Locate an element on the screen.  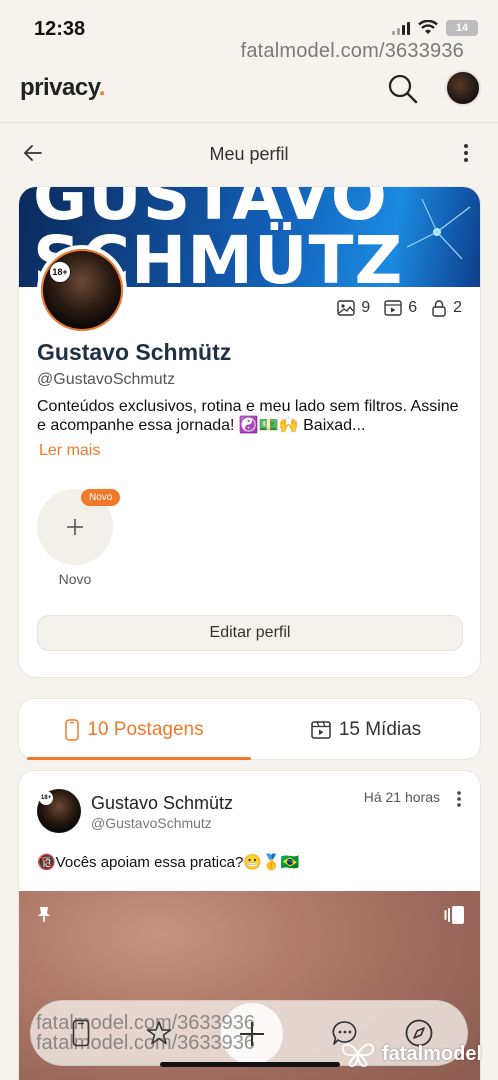
profile-tabs: 10 Postagens 15 Mídias is located at coordinates (249, 729).